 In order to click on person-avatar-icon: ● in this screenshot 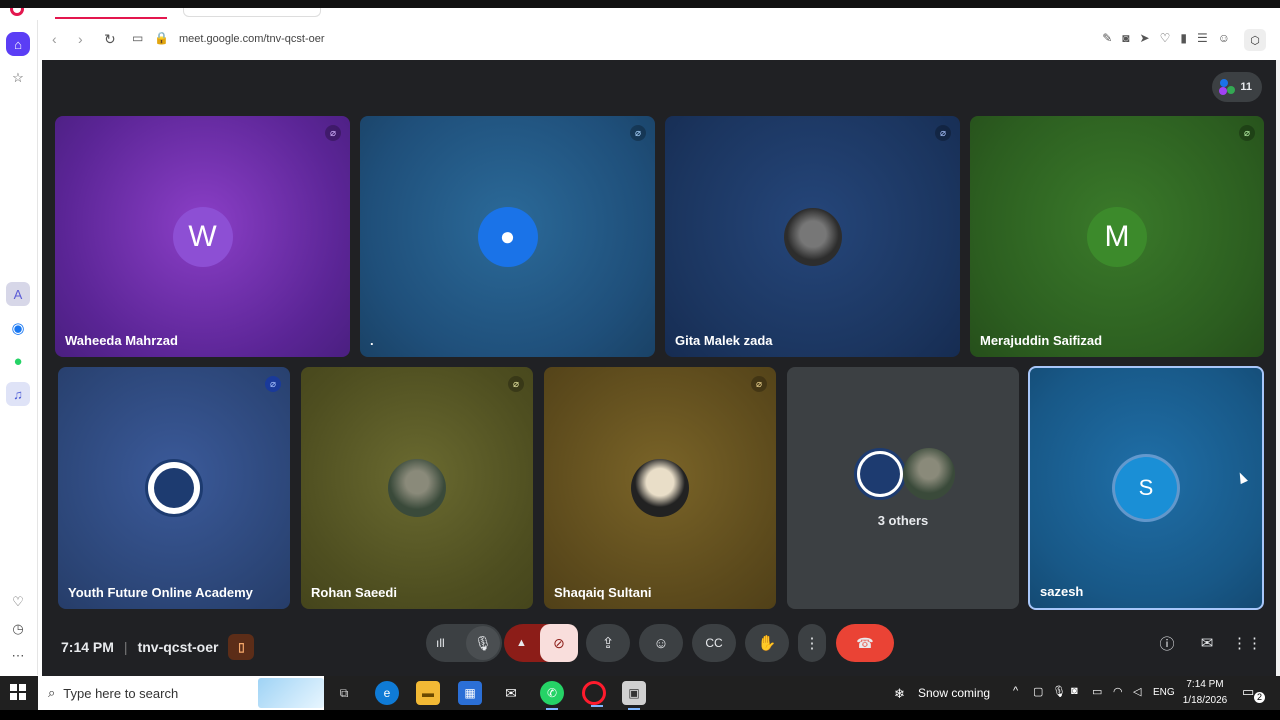, I will do `click(507, 236)`.